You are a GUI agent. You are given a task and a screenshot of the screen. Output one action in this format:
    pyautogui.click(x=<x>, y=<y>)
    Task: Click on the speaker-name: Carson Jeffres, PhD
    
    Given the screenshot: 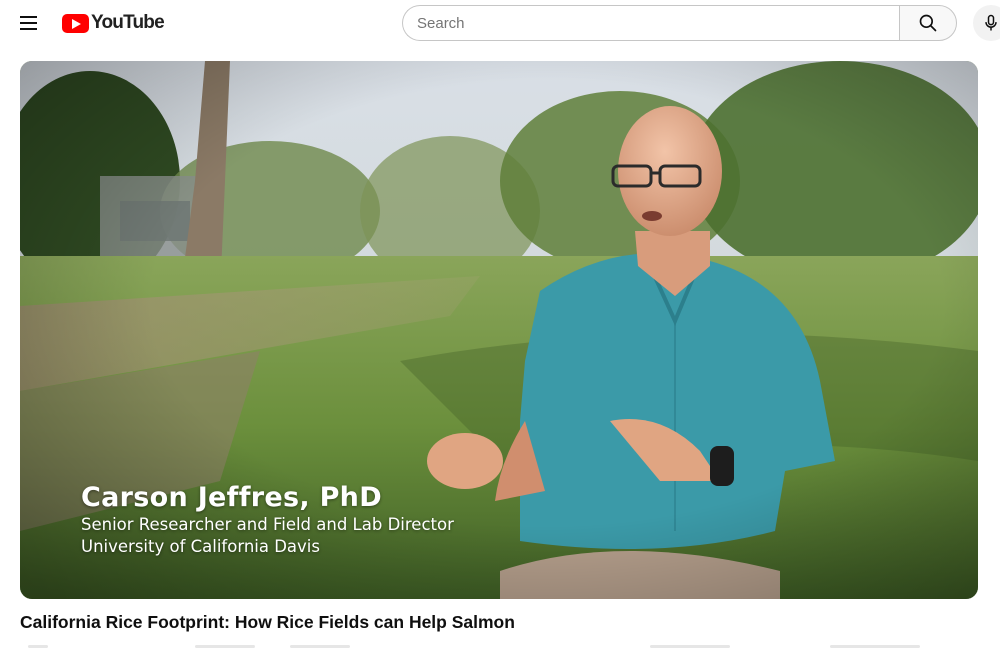 What is the action you would take?
    pyautogui.click(x=231, y=497)
    